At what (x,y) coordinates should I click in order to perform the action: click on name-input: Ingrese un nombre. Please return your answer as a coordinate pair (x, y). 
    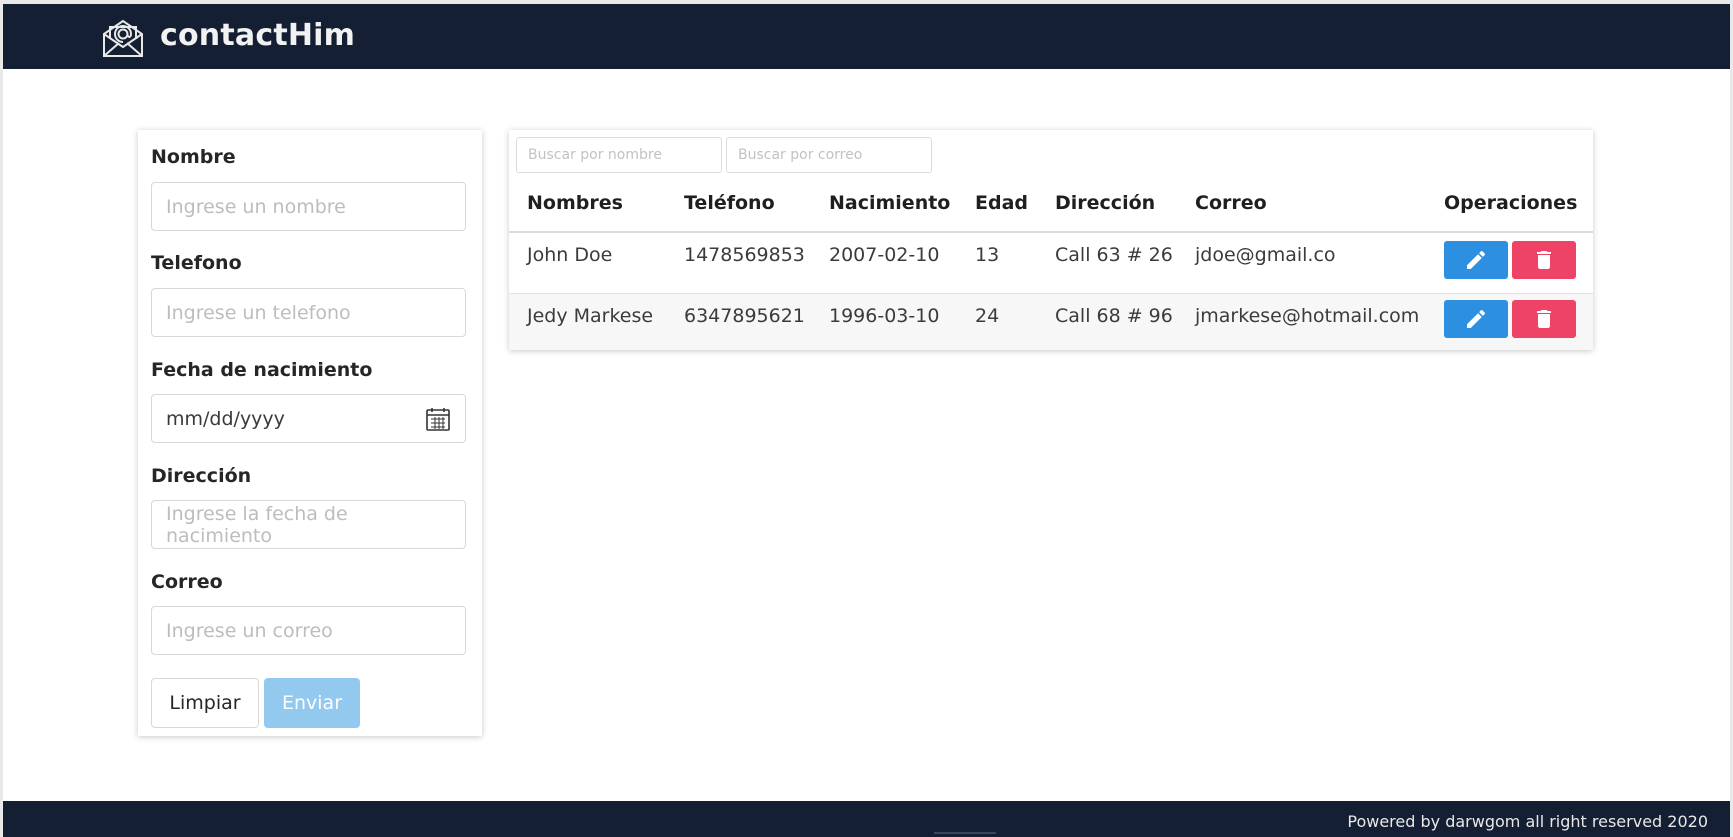
    Looking at the image, I should click on (308, 206).